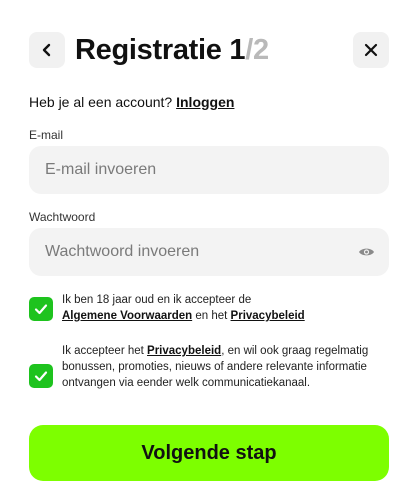 The width and height of the screenshot is (418, 490). I want to click on consent-marketing-checkbox, so click(41, 376).